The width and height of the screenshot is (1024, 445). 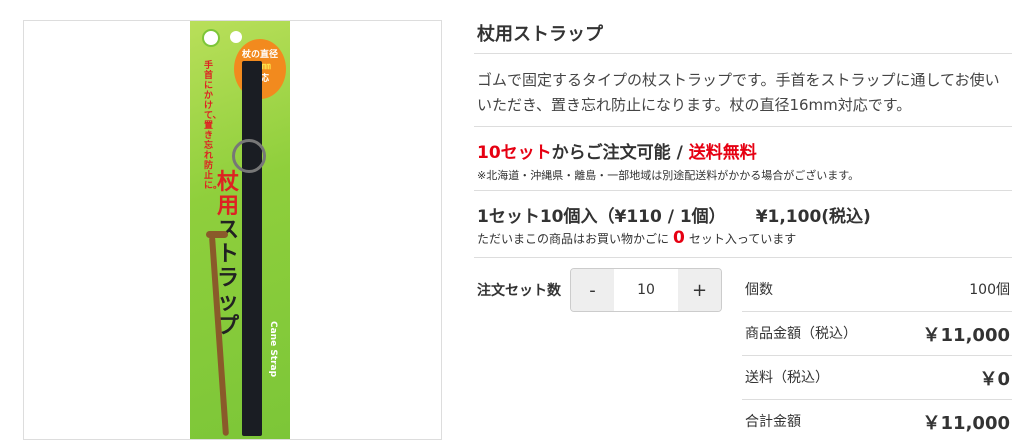 I want to click on set-price: ¥1,100(税込), so click(x=813, y=217).